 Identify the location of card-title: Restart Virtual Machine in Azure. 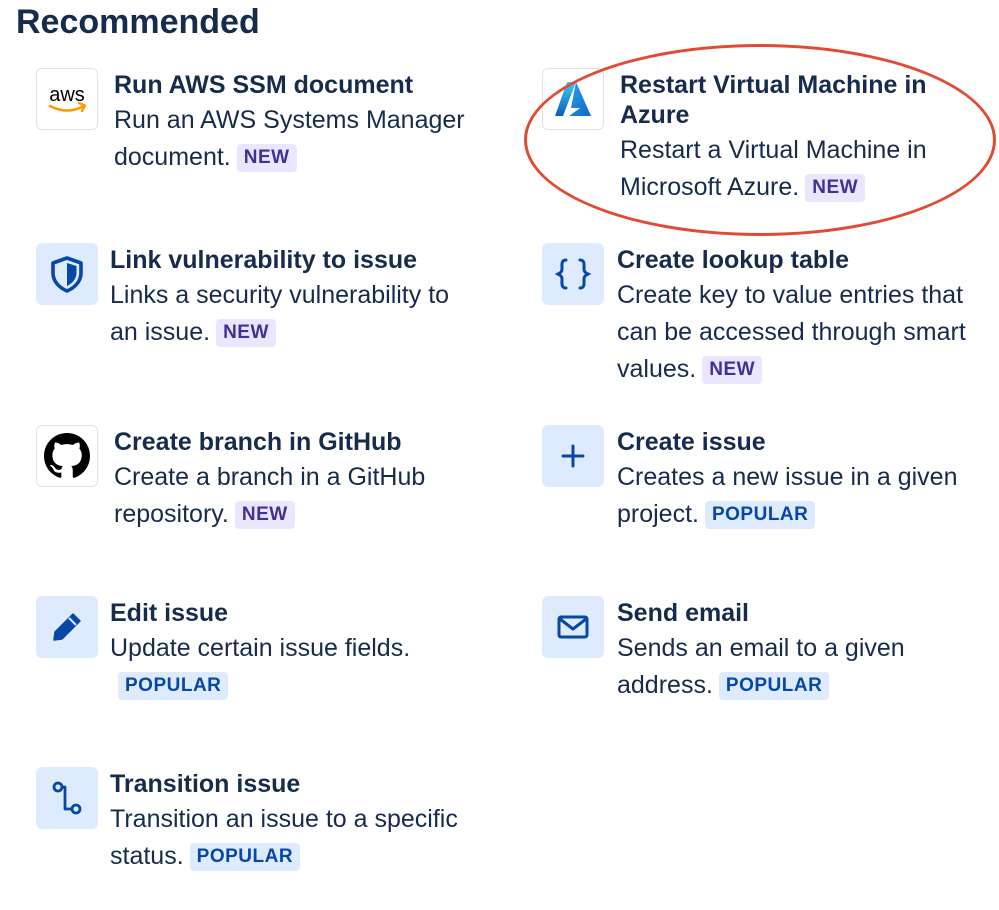
(773, 100).